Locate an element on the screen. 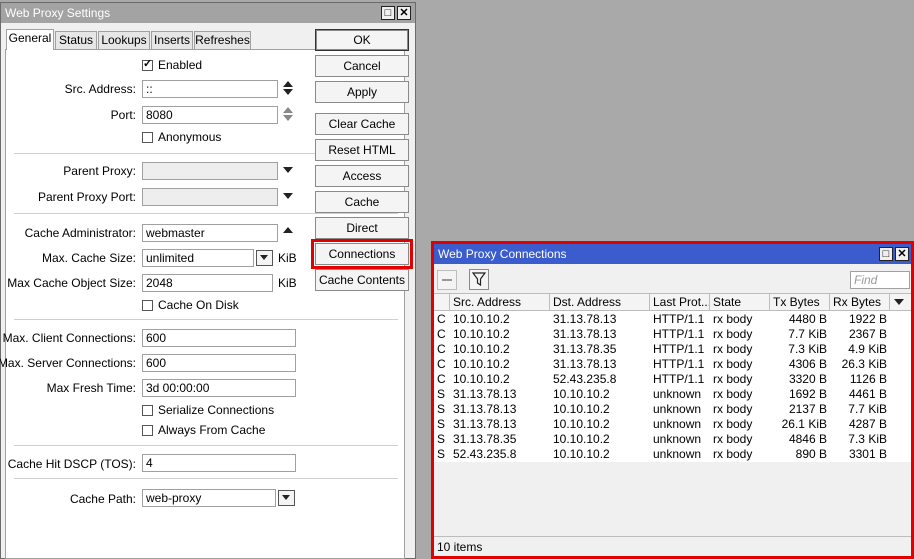 This screenshot has height=559, width=914. port-up-icon is located at coordinates (288, 110).